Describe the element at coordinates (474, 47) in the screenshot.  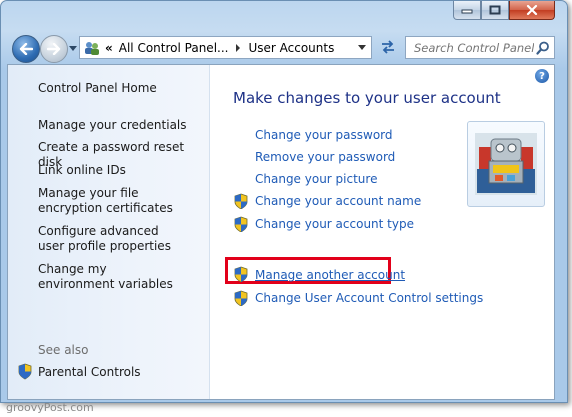
I see `search-input` at that location.